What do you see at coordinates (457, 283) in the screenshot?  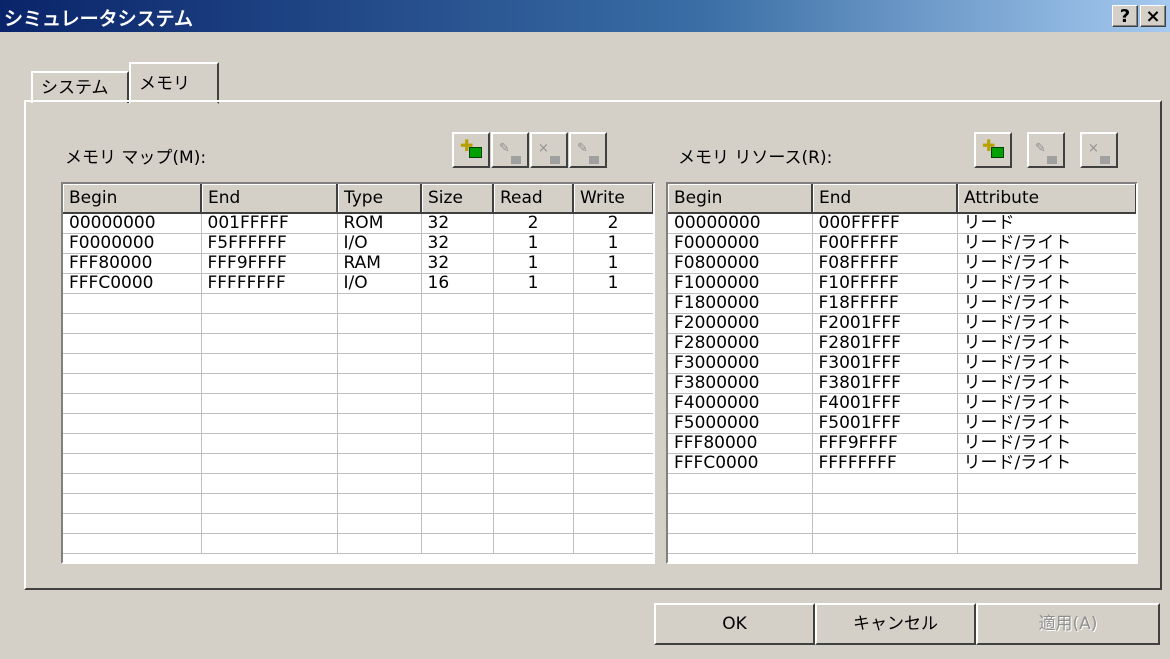 I see `table-cell: 16` at bounding box center [457, 283].